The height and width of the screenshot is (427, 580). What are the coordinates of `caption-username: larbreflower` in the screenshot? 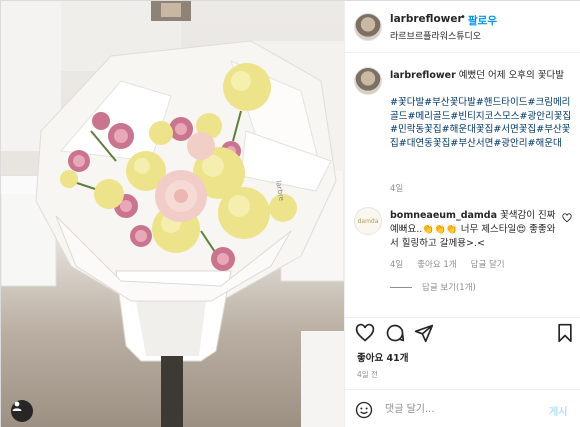 It's located at (423, 75).